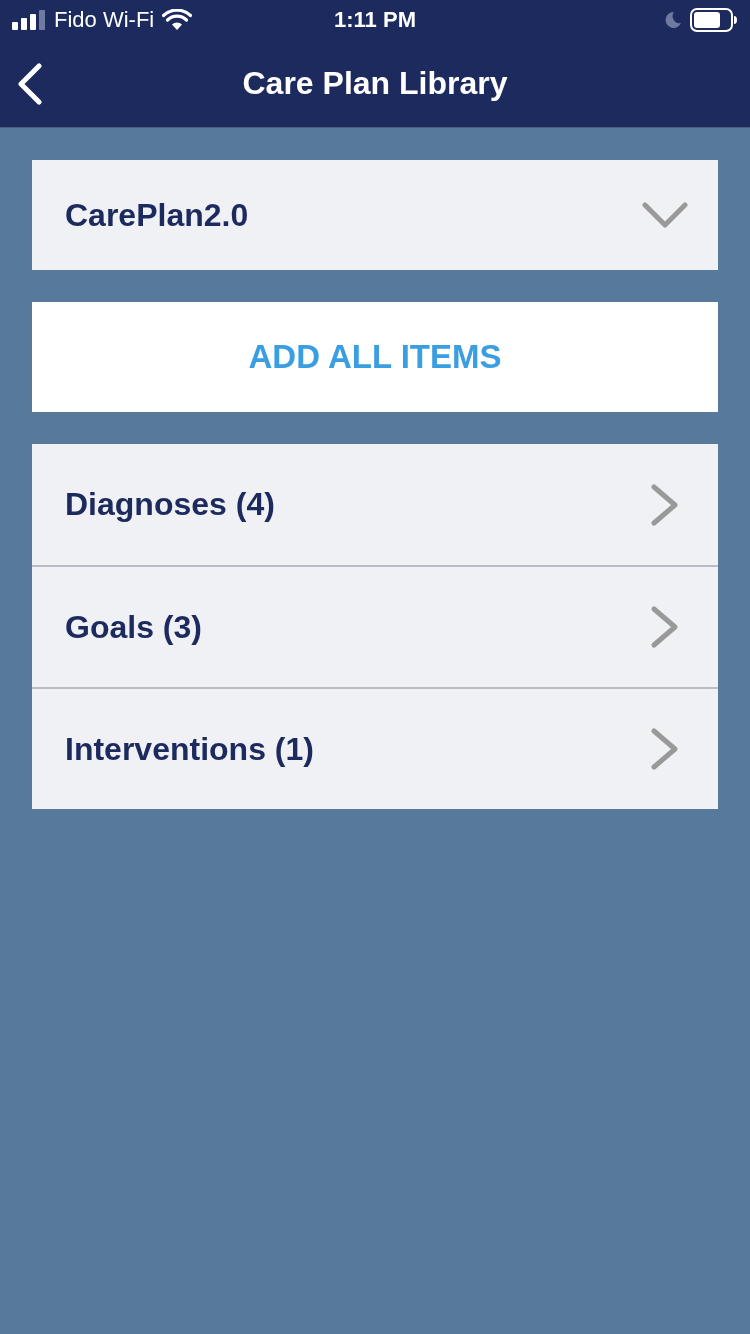 This screenshot has height=1334, width=750. What do you see at coordinates (375, 215) in the screenshot?
I see `plan-dropdown: CarePlan2.0` at bounding box center [375, 215].